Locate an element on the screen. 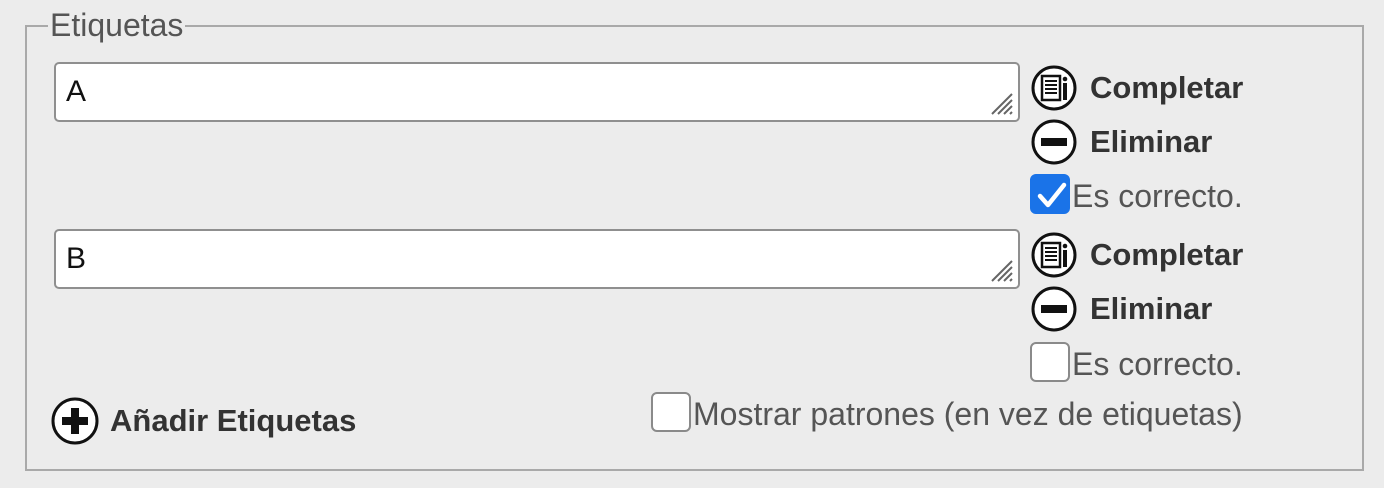 The height and width of the screenshot is (488, 1384). complete-button-a: Completar is located at coordinates (1136, 88).